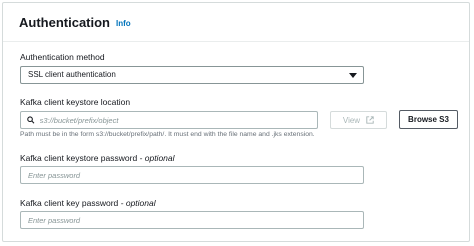 This screenshot has width=474, height=246. I want to click on key-password-input, so click(193, 220).